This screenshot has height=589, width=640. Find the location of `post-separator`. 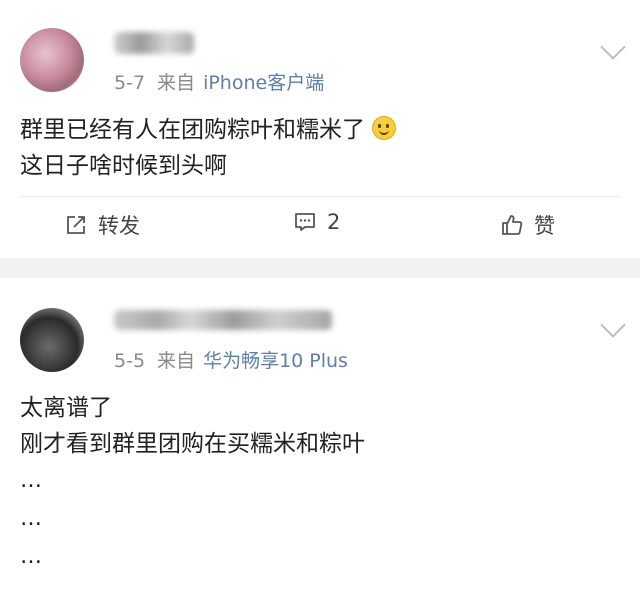

post-separator is located at coordinates (320, 268).